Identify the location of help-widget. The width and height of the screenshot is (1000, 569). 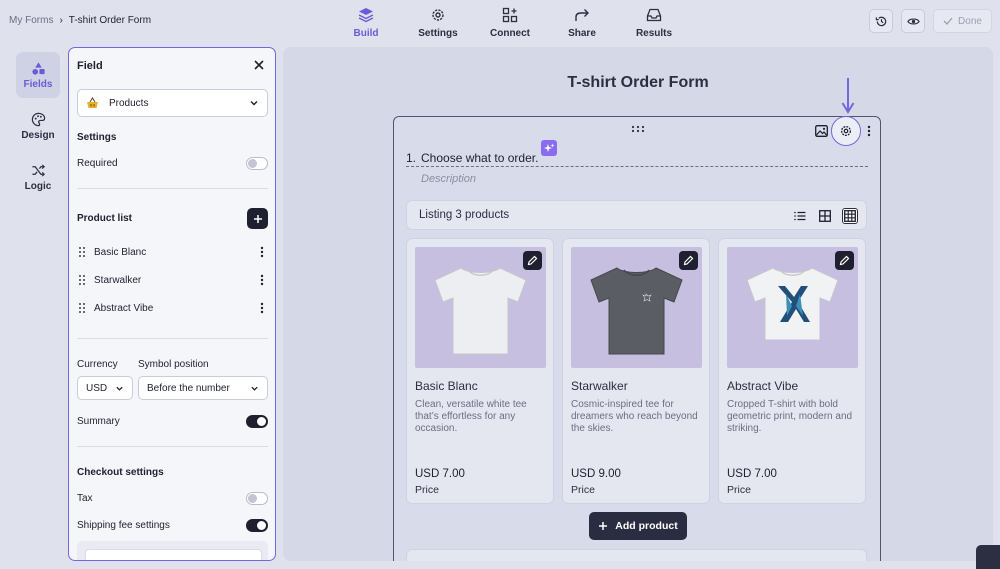
(988, 557).